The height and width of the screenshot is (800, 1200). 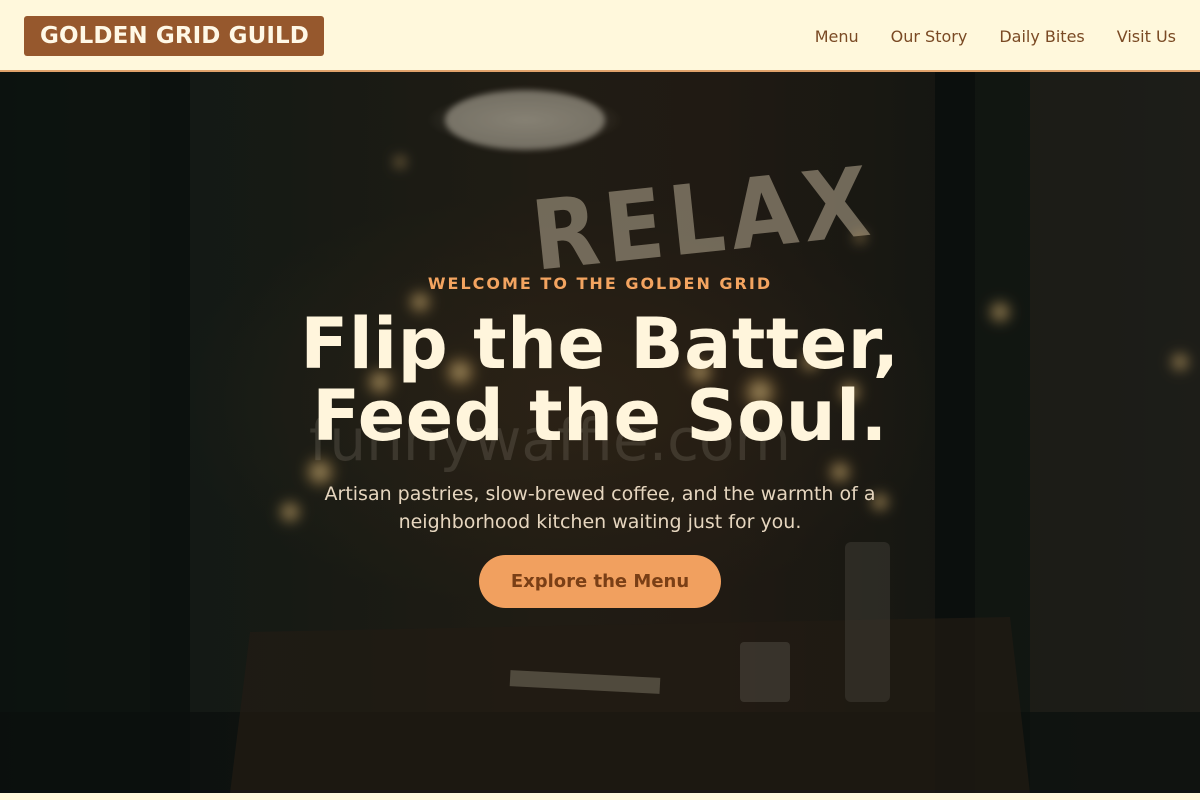 What do you see at coordinates (1146, 36) in the screenshot?
I see `nav-link-visit-us: Visit Us` at bounding box center [1146, 36].